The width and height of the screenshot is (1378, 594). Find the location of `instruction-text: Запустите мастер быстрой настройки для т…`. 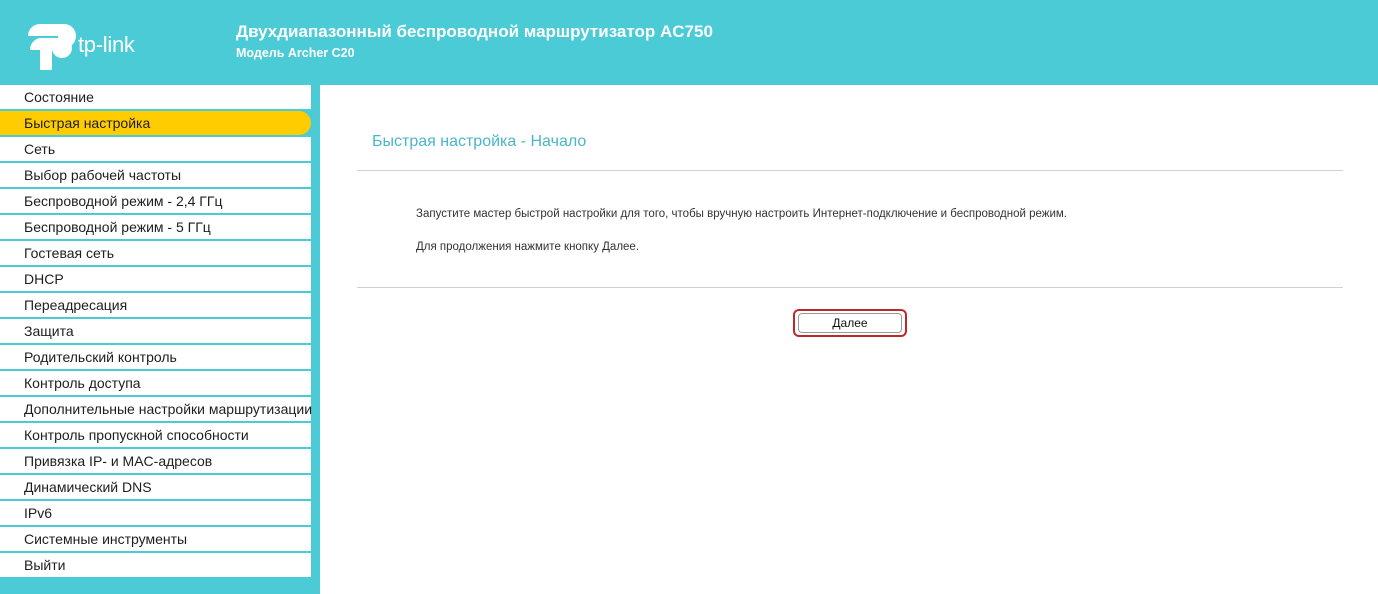

instruction-text: Запустите мастер быстрой настройки для т… is located at coordinates (741, 214).